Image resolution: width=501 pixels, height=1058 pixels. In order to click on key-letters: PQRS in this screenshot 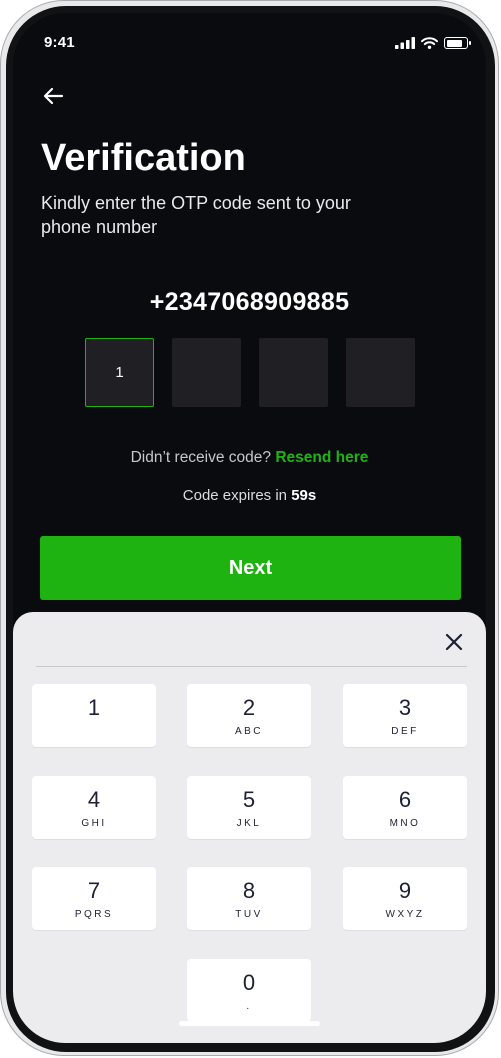, I will do `click(94, 914)`.